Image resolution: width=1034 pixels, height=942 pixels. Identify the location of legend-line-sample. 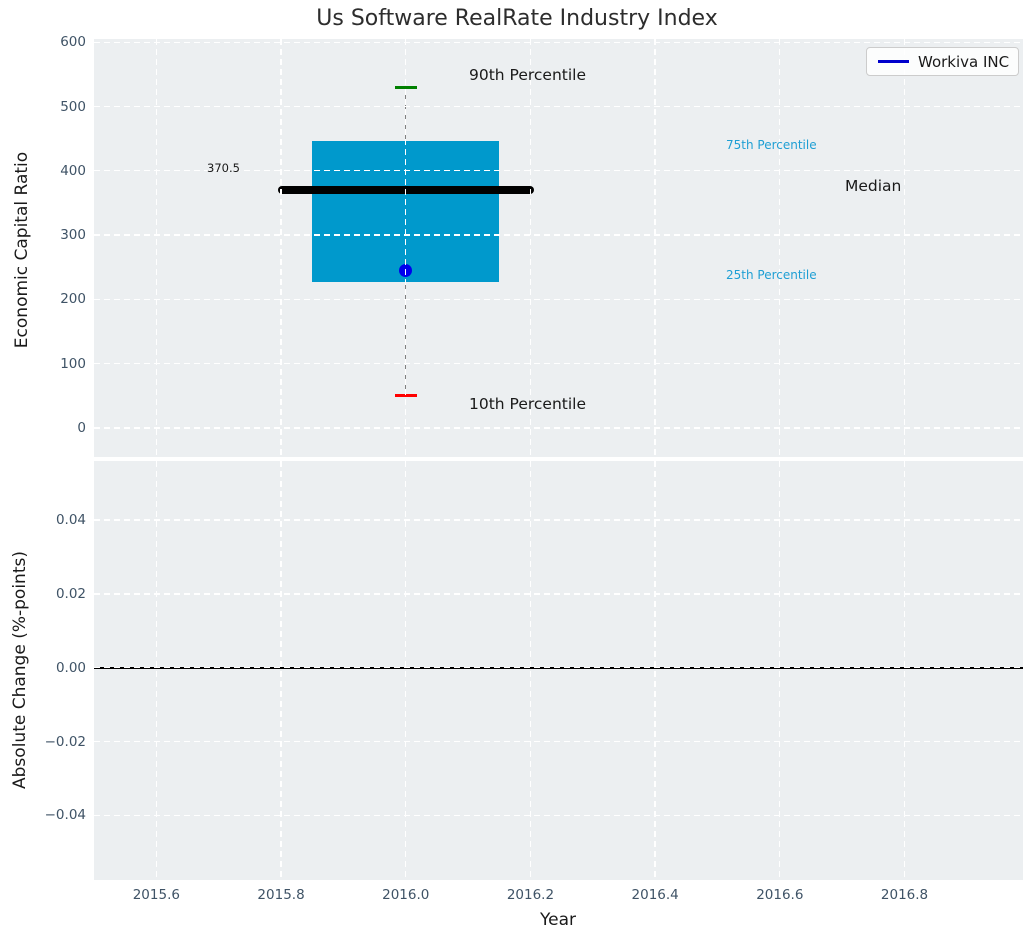
(893, 61).